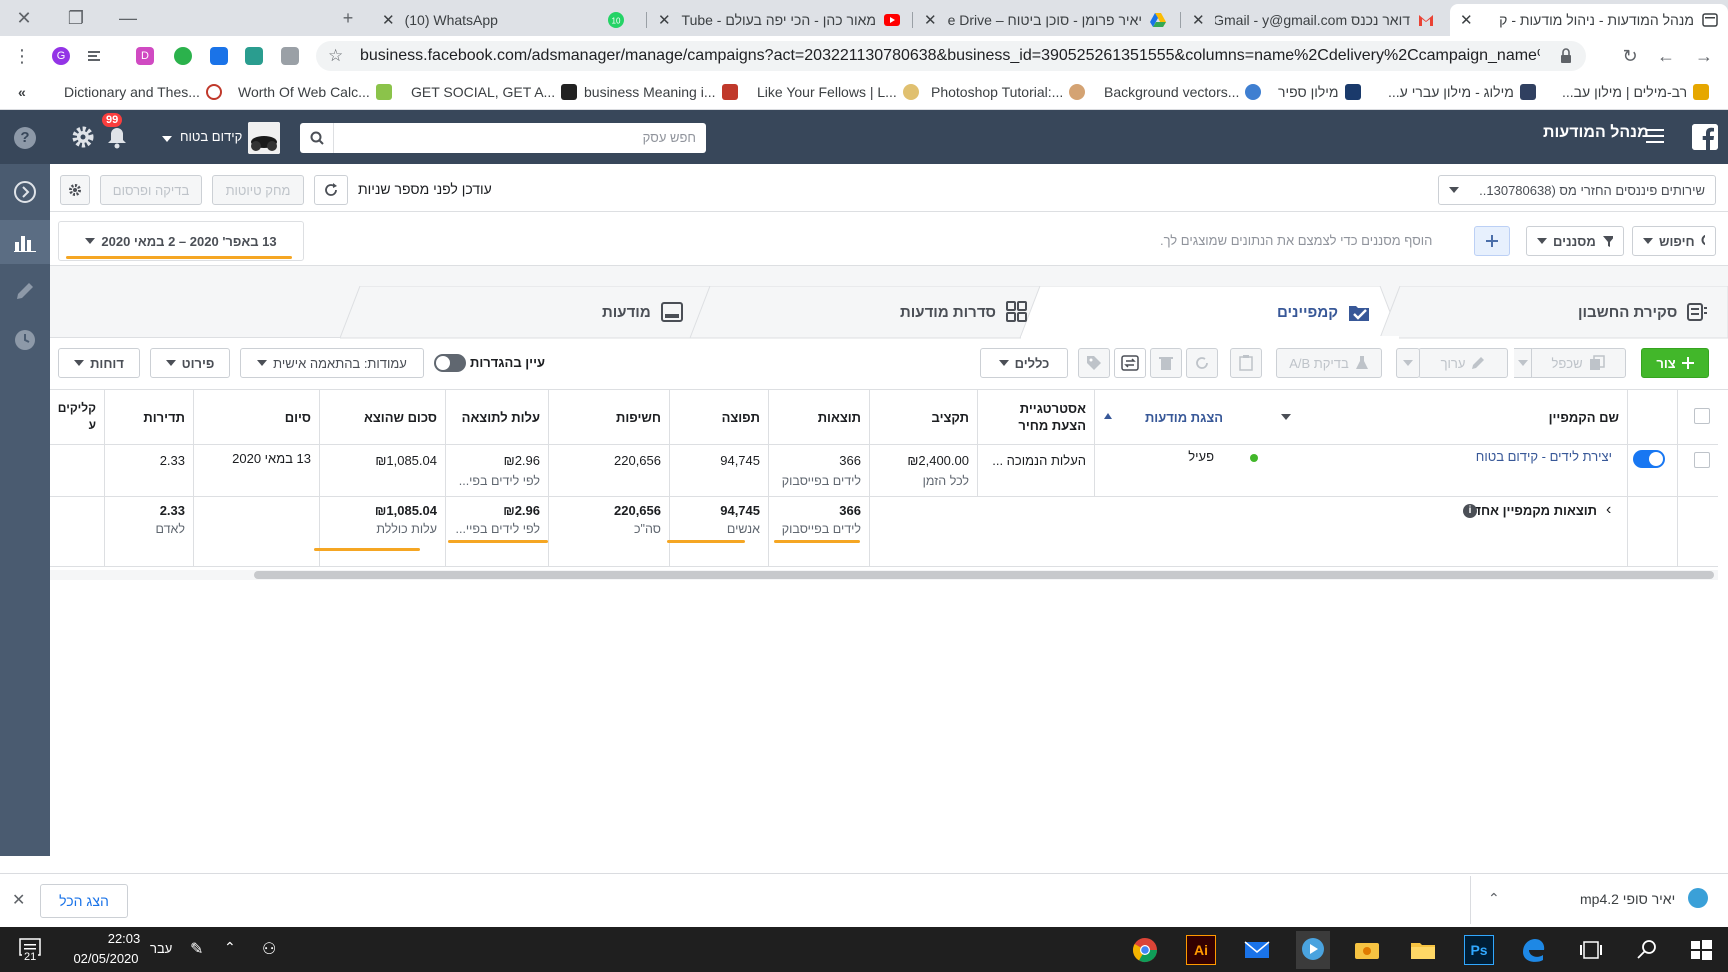 Image resolution: width=1728 pixels, height=972 pixels. What do you see at coordinates (25, 242) in the screenshot?
I see `nav-campaigns-chart` at bounding box center [25, 242].